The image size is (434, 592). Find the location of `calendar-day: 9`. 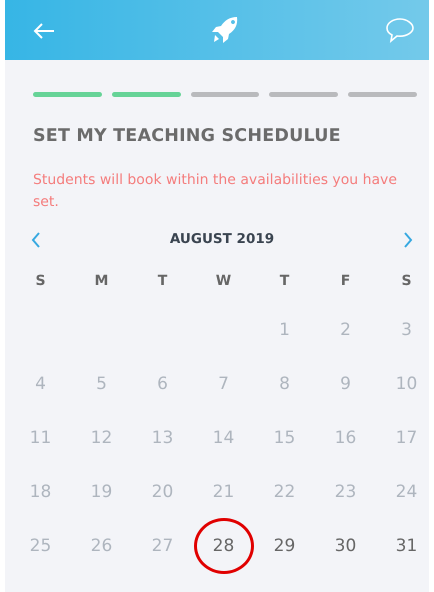

calendar-day: 9 is located at coordinates (345, 384).